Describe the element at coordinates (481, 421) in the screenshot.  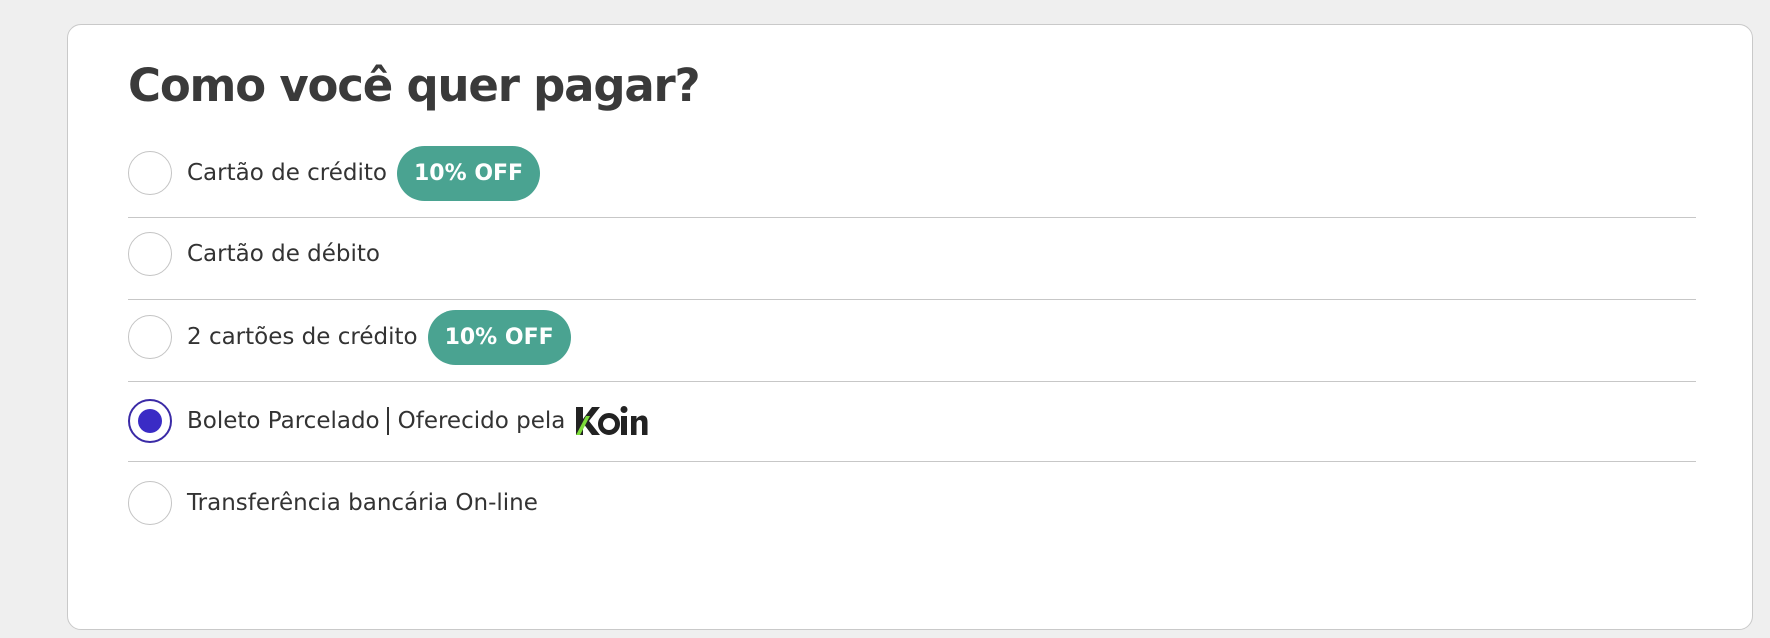
I see `offered-by-text: Oferecido pela` at that location.